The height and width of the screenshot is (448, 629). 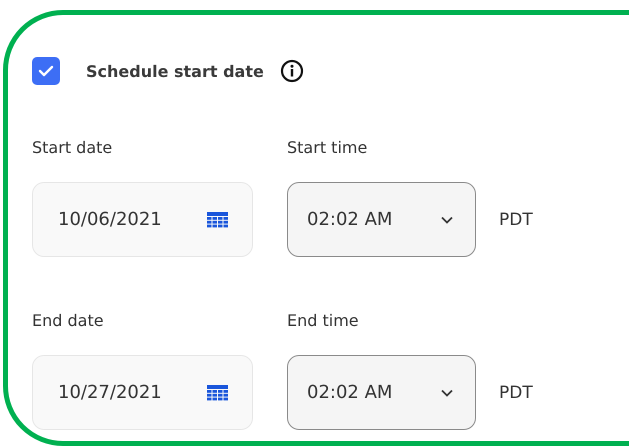 I want to click on checkbox, so click(x=46, y=71).